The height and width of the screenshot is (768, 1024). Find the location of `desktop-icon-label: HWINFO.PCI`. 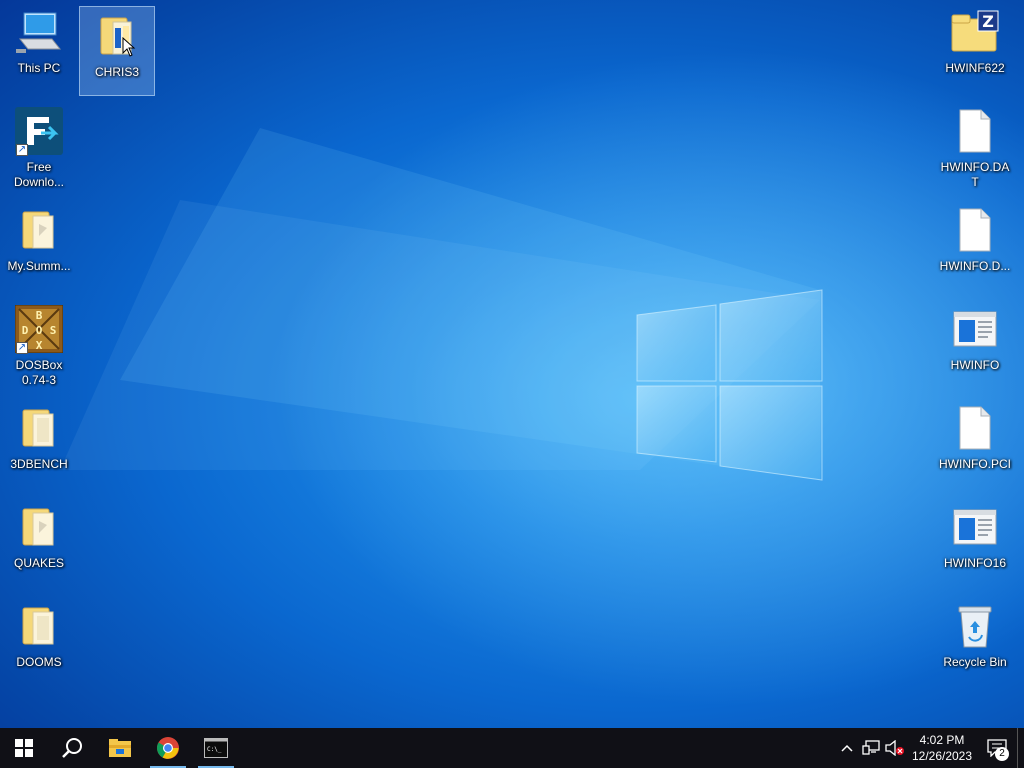

desktop-icon-label: HWINFO.PCI is located at coordinates (975, 464).